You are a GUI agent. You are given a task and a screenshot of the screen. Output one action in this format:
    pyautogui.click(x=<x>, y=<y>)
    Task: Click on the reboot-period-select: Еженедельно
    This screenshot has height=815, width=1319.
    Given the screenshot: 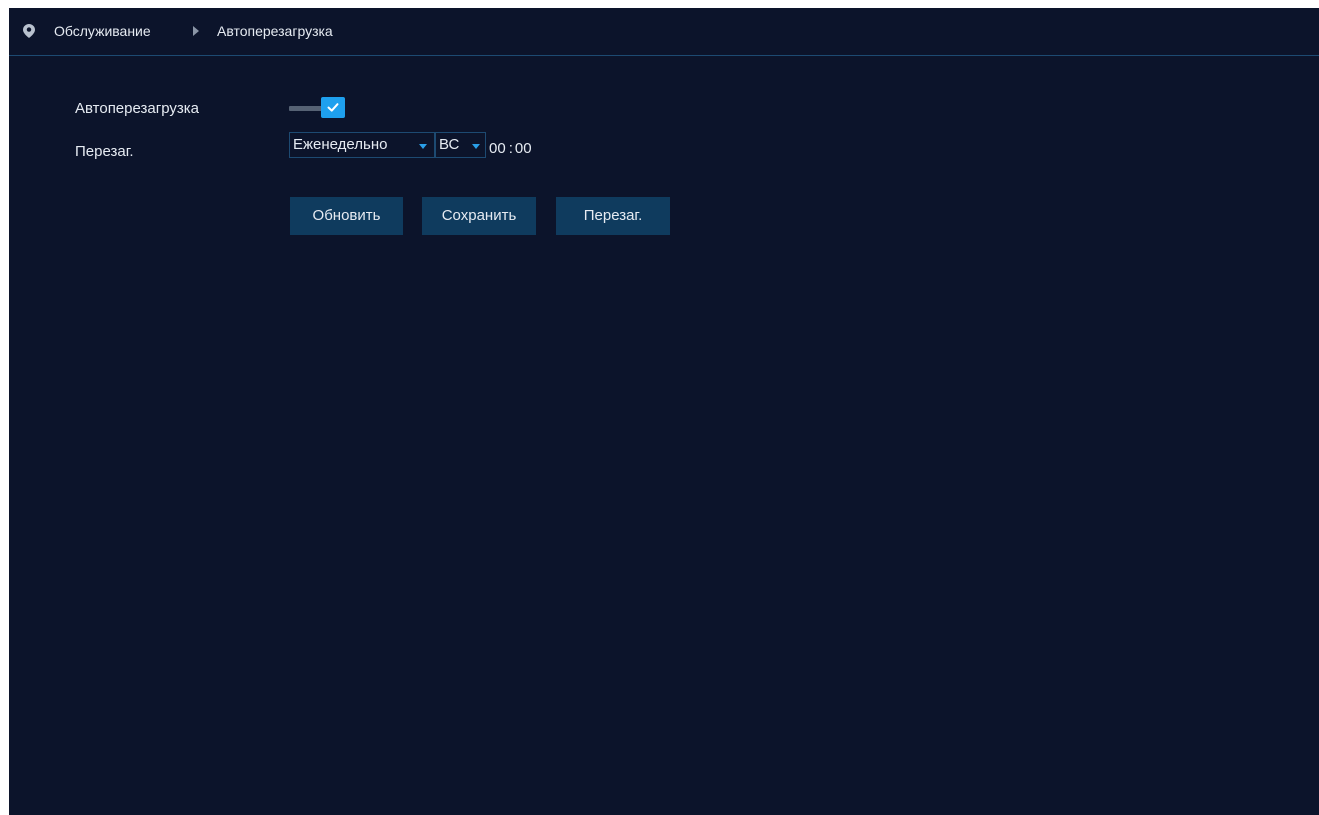 What is the action you would take?
    pyautogui.click(x=362, y=145)
    